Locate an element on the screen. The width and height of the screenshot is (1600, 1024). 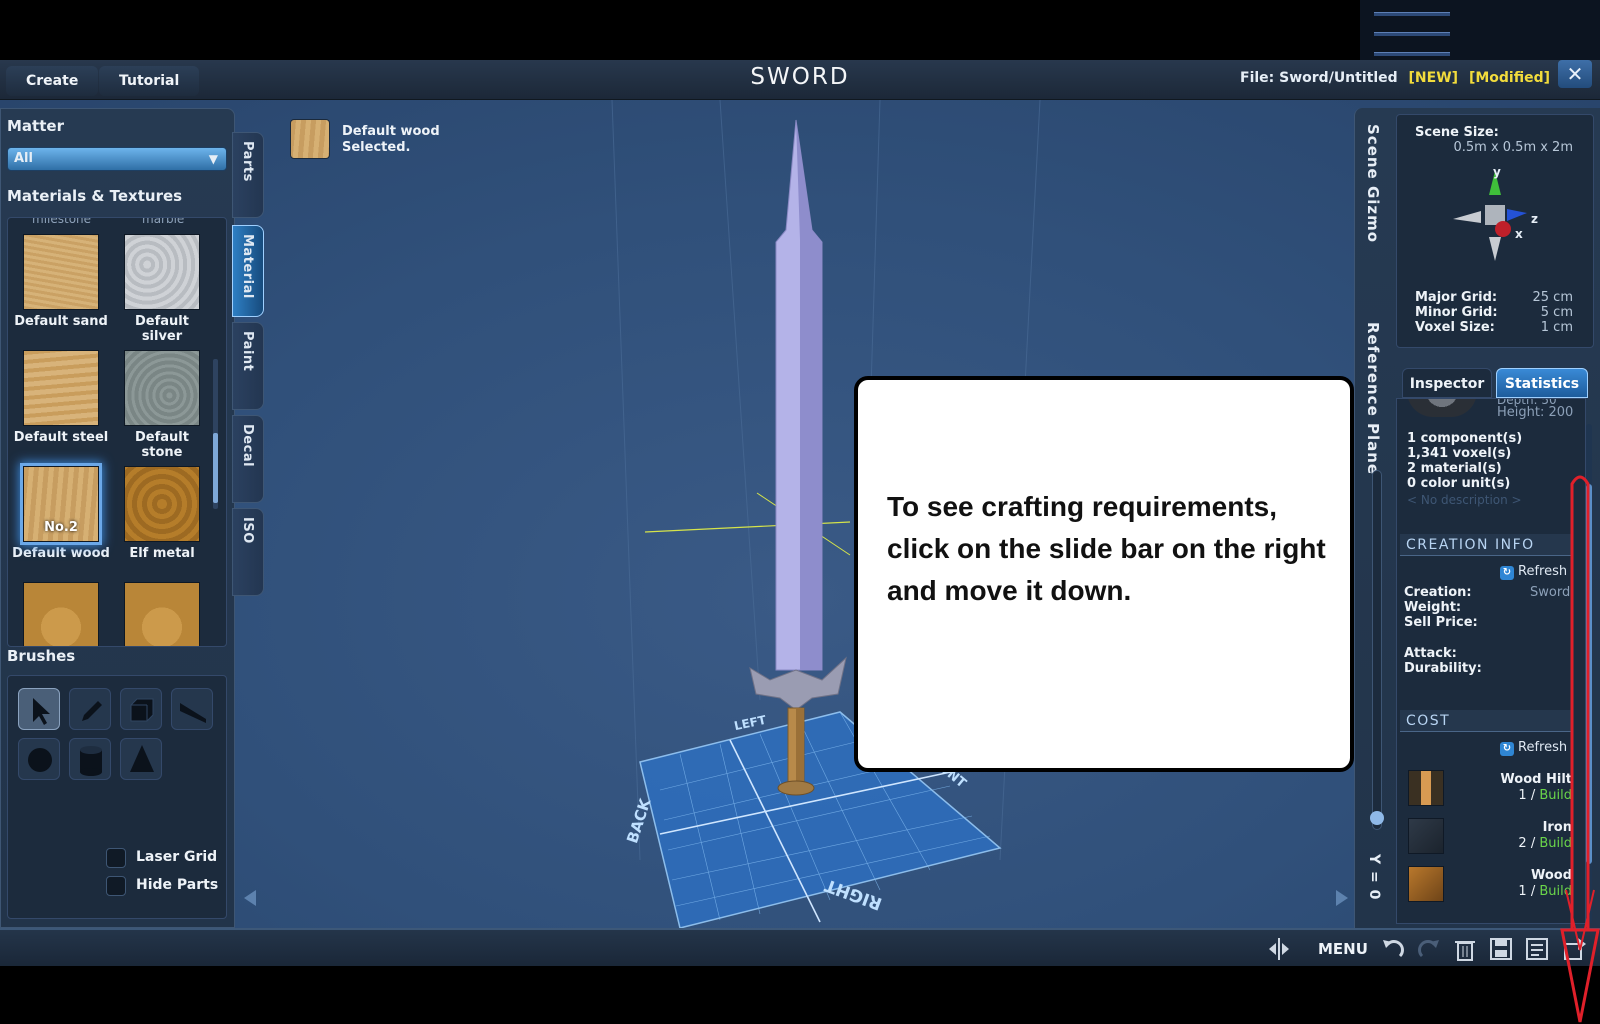
tab-label: Parts is located at coordinates (247, 161).